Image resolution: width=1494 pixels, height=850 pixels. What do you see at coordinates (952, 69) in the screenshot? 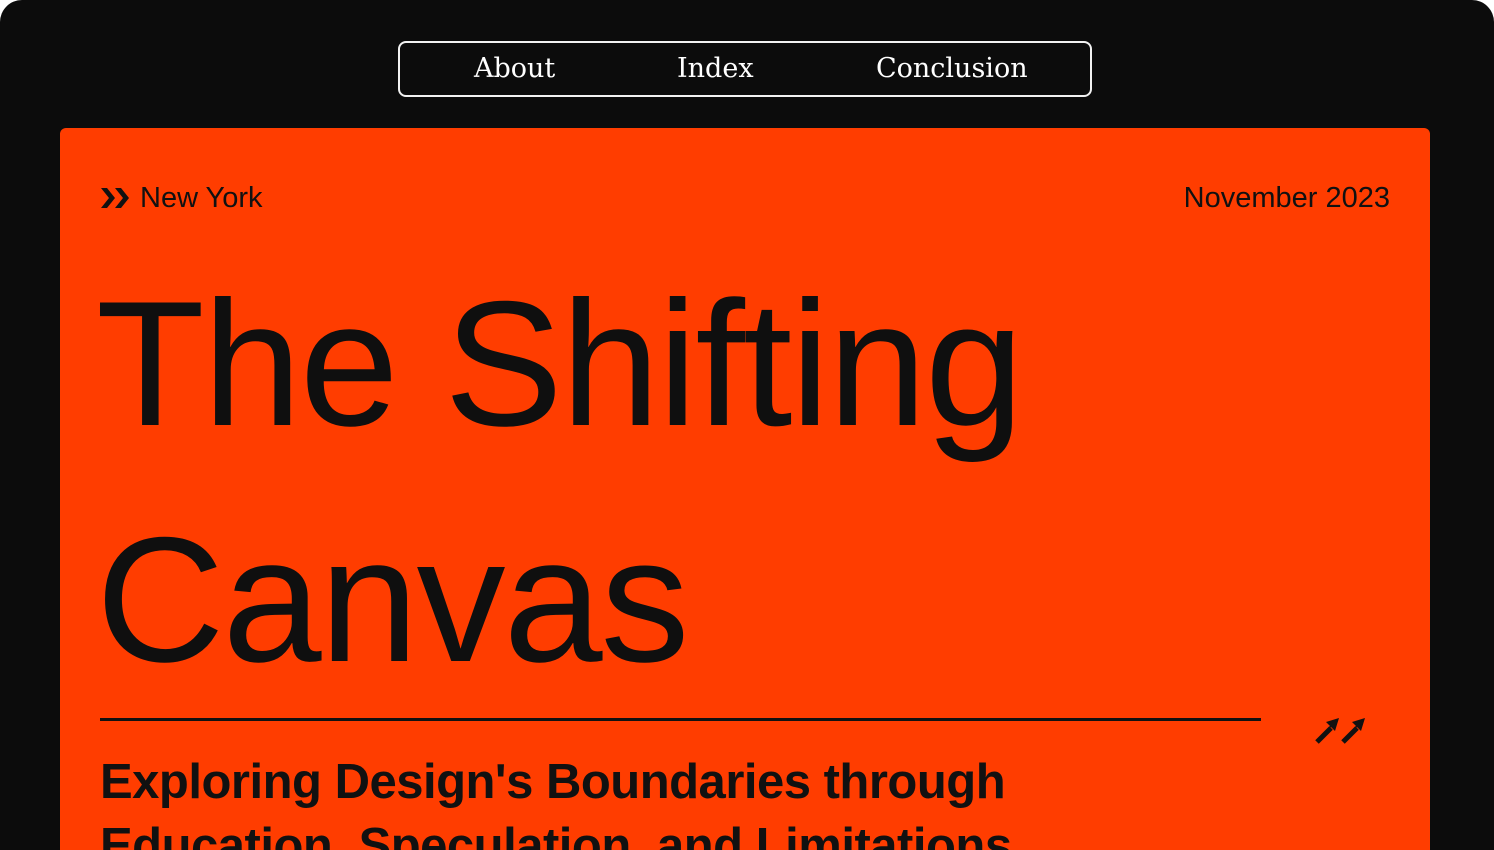
I see `nav-link-conclusion: Conclusion` at bounding box center [952, 69].